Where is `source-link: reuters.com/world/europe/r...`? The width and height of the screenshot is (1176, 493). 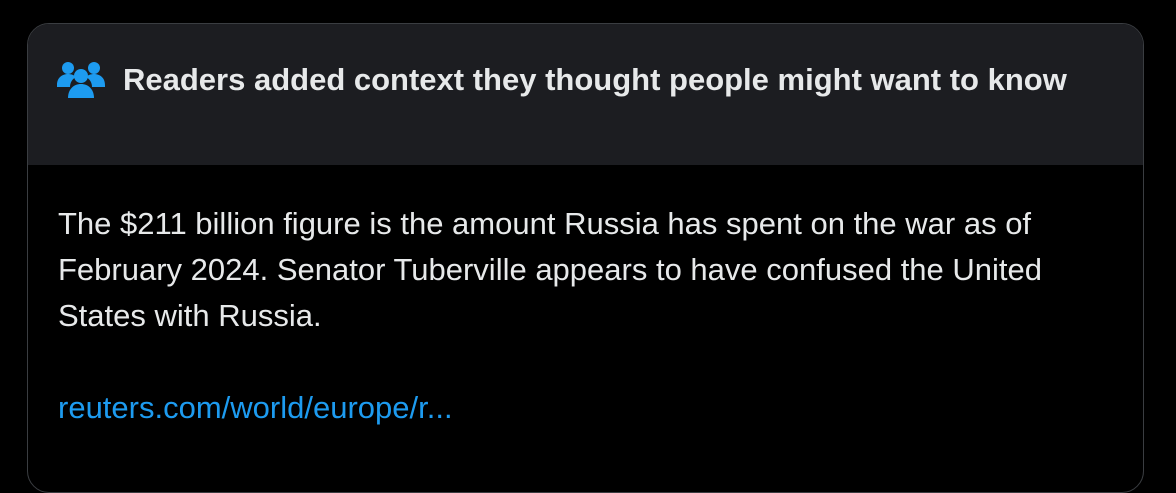
source-link: reuters.com/world/europe/r... is located at coordinates (255, 408).